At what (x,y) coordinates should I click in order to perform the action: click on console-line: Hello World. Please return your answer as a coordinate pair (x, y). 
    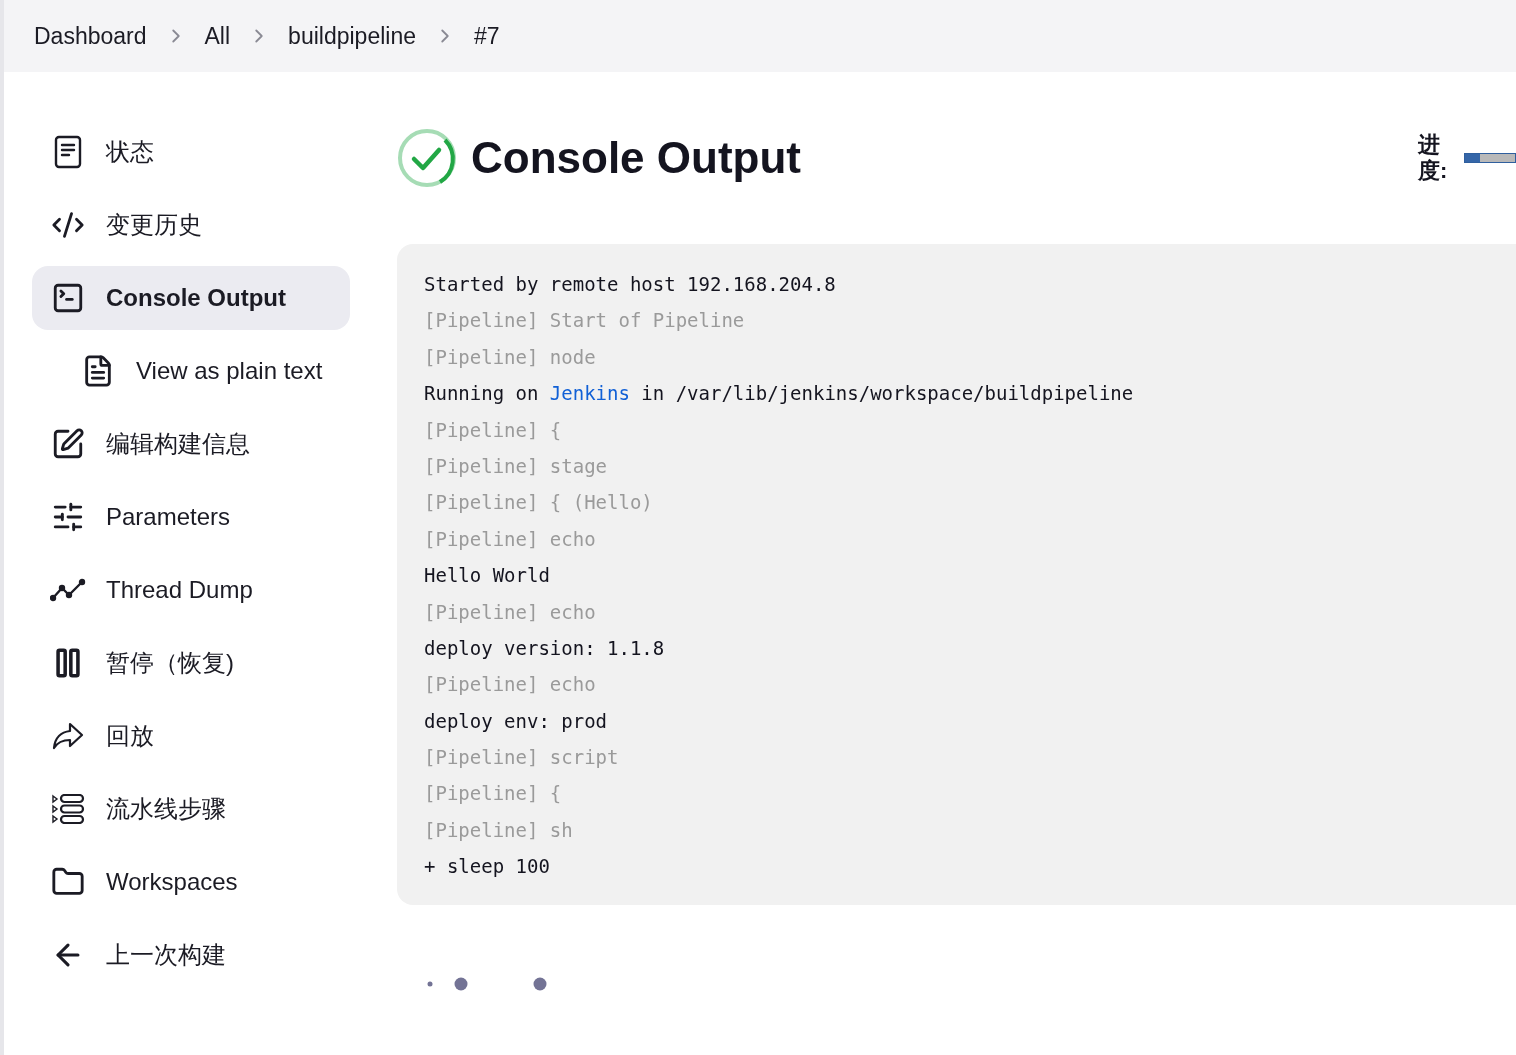
    Looking at the image, I should click on (487, 576).